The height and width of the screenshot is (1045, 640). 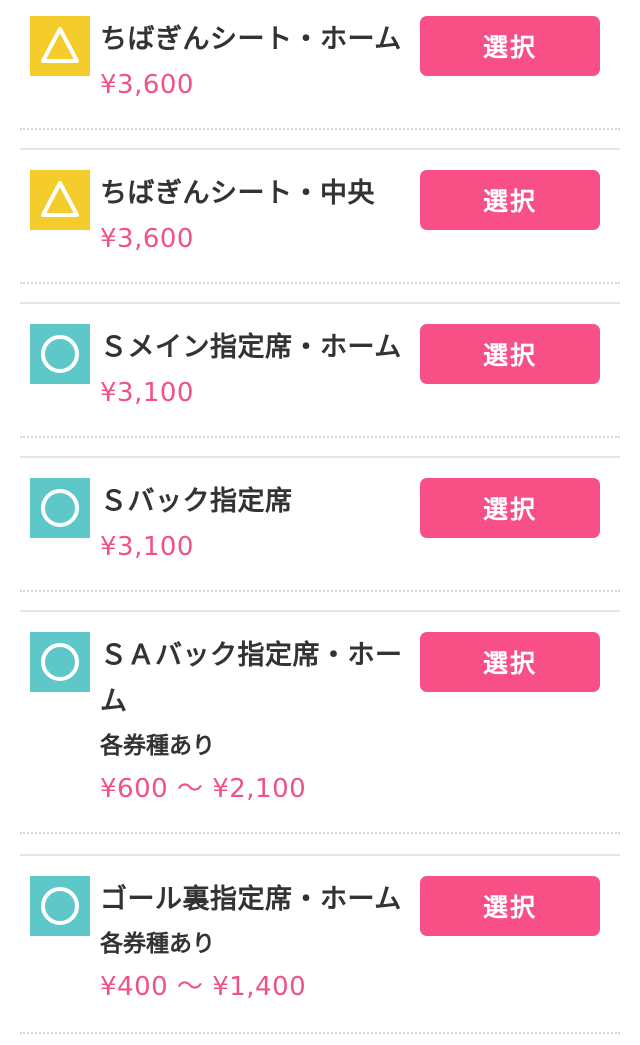 What do you see at coordinates (251, 39) in the screenshot?
I see `seat-name: ちばぎんシート・ホーム` at bounding box center [251, 39].